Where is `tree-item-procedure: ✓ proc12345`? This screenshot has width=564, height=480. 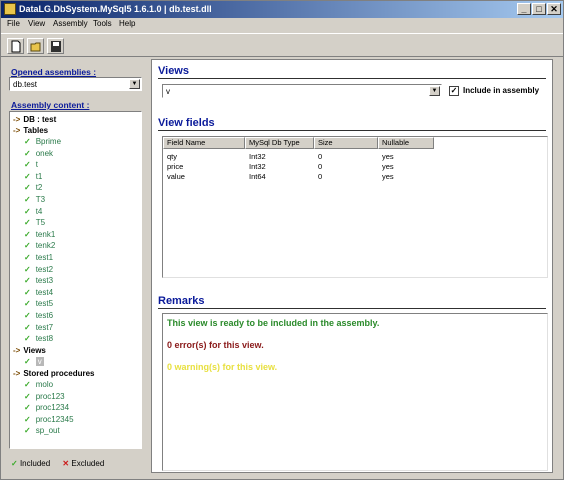
tree-item-procedure: ✓ proc12345 is located at coordinates (49, 419).